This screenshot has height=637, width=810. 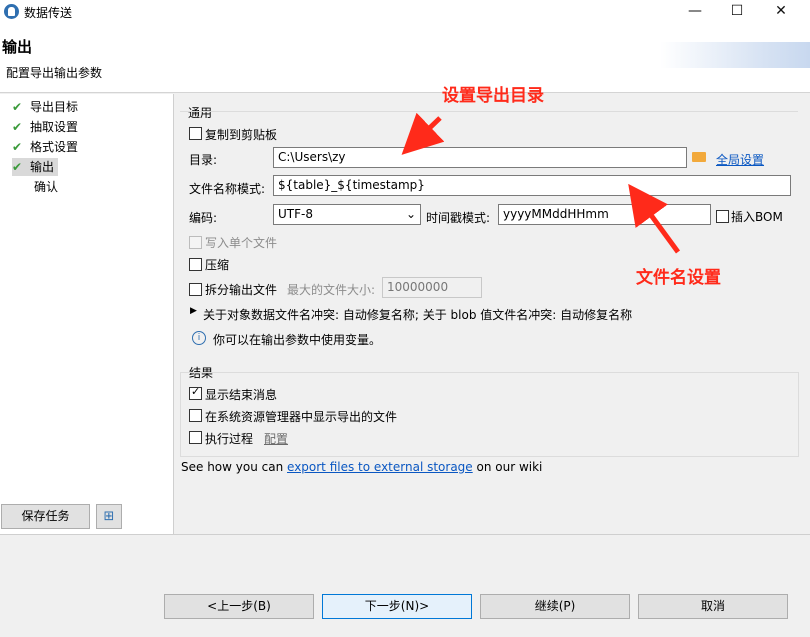 I want to click on prev-button: <上一步(B), so click(x=239, y=606).